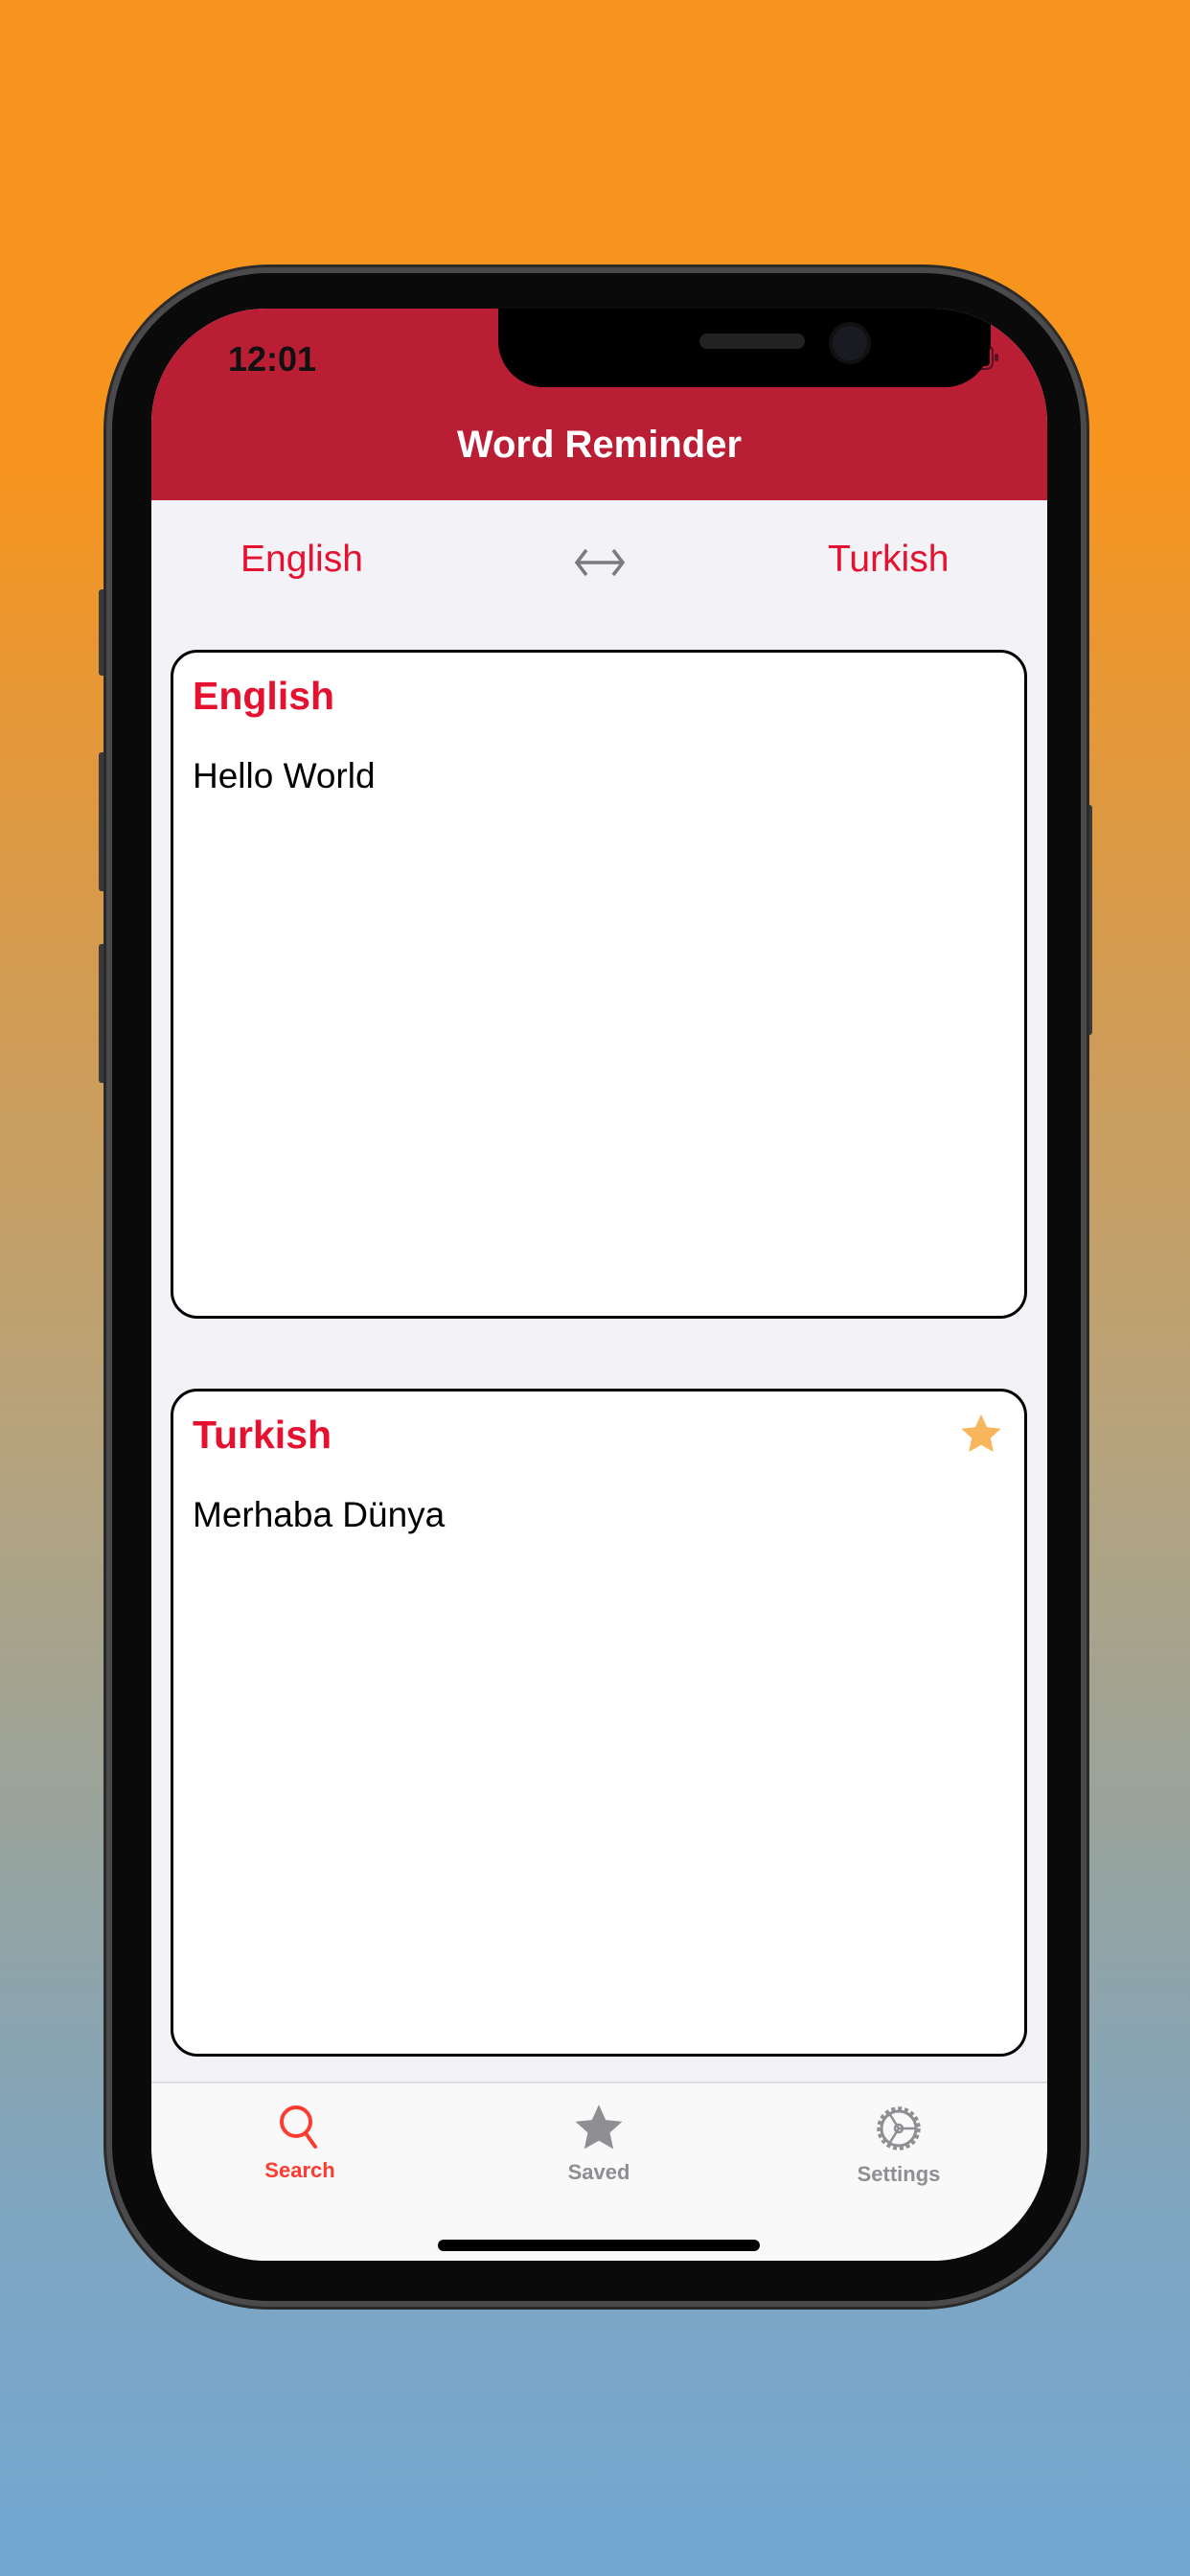 This screenshot has height=2576, width=1190. What do you see at coordinates (899, 2128) in the screenshot?
I see `gear-icon` at bounding box center [899, 2128].